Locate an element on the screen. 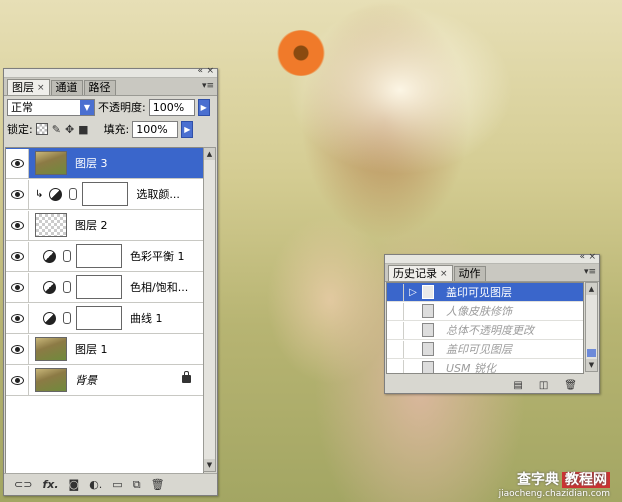 The image size is (622, 502). history-item: ▷ 盖印可见图层 is located at coordinates (485, 292).